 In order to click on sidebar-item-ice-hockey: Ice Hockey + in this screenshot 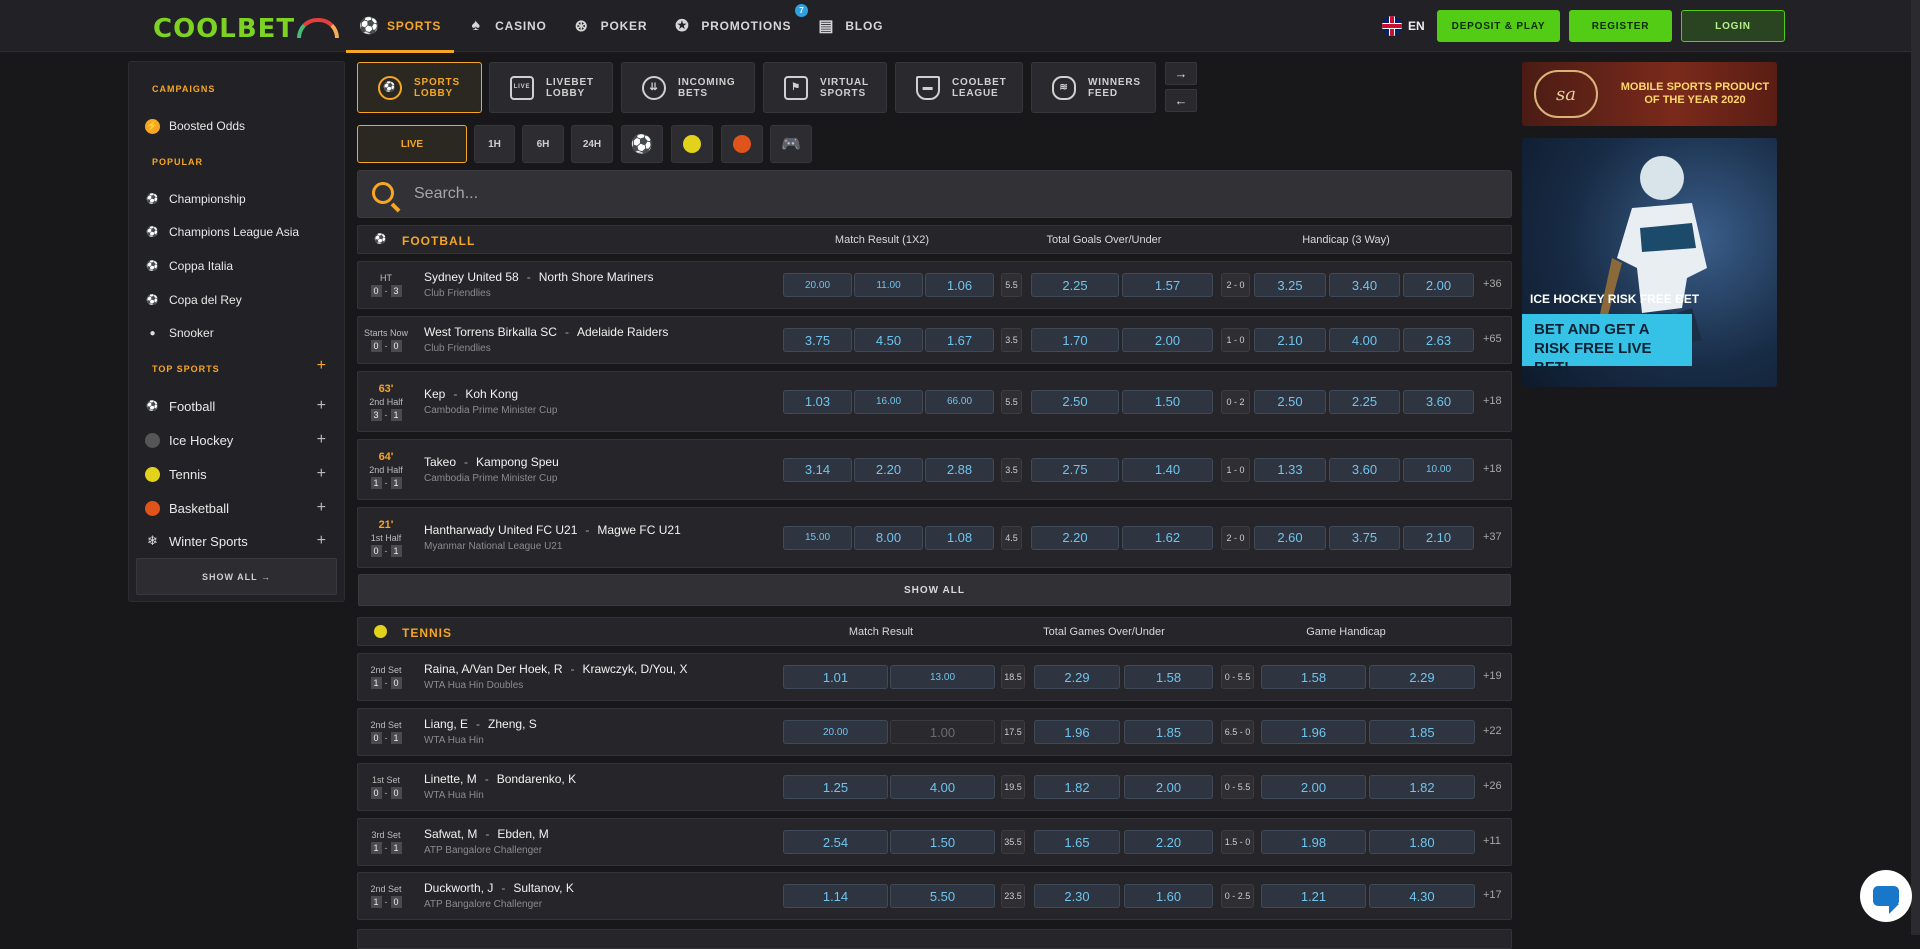, I will do `click(237, 440)`.